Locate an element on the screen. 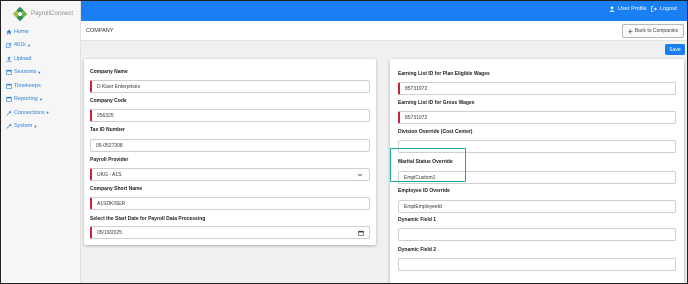  dynamic-field-1-input is located at coordinates (537, 234).